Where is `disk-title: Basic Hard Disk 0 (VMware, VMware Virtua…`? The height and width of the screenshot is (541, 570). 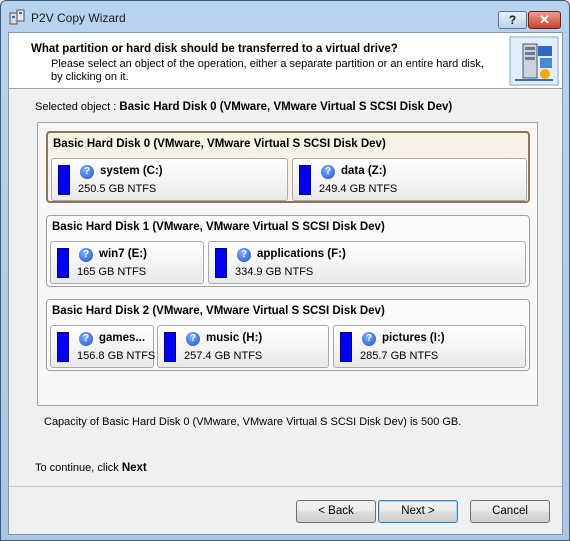 disk-title: Basic Hard Disk 0 (VMware, VMware Virtua… is located at coordinates (219, 144).